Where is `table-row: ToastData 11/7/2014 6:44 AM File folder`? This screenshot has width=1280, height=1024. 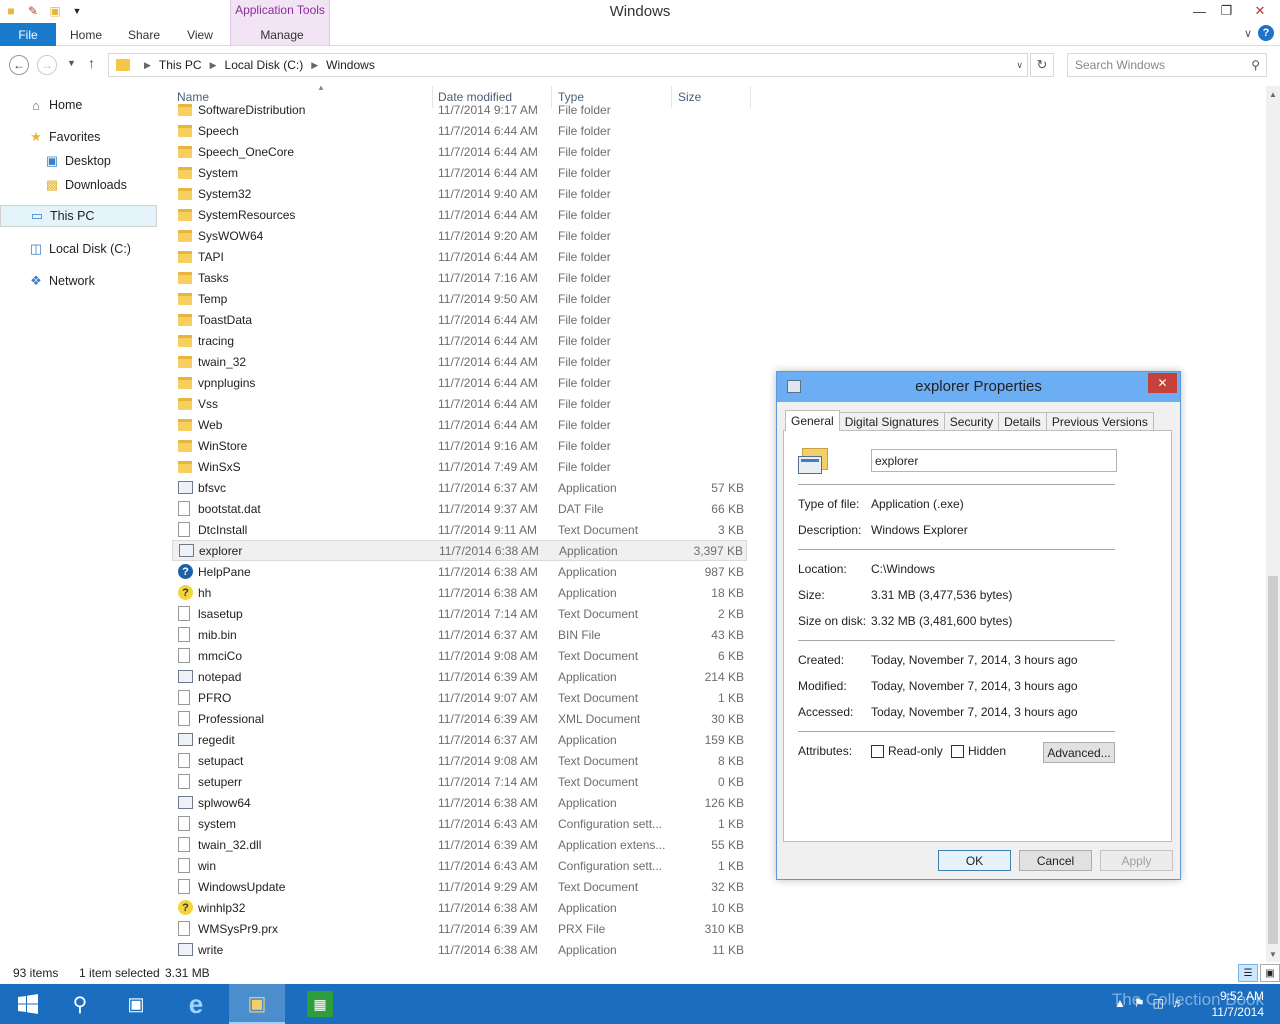 table-row: ToastData 11/7/2014 6:44 AM File folder is located at coordinates (459, 319).